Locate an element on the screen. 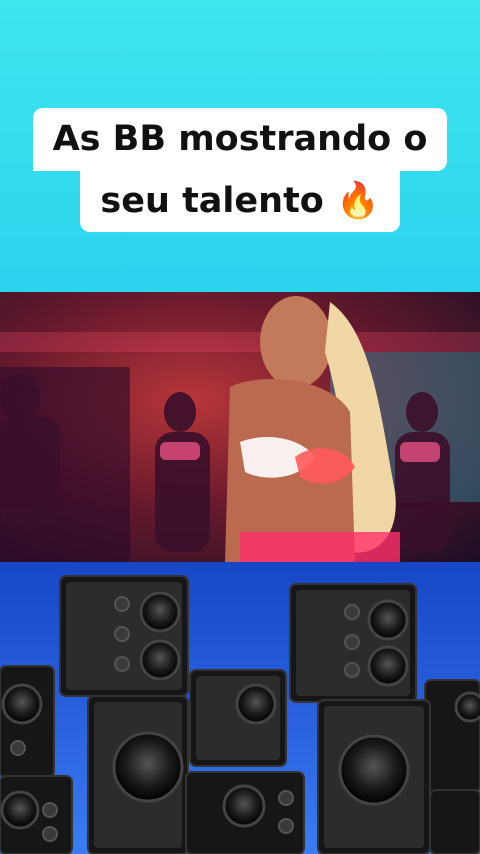 Image resolution: width=480 pixels, height=854 pixels. caption-line-2: seu talento 🔥 is located at coordinates (240, 201).